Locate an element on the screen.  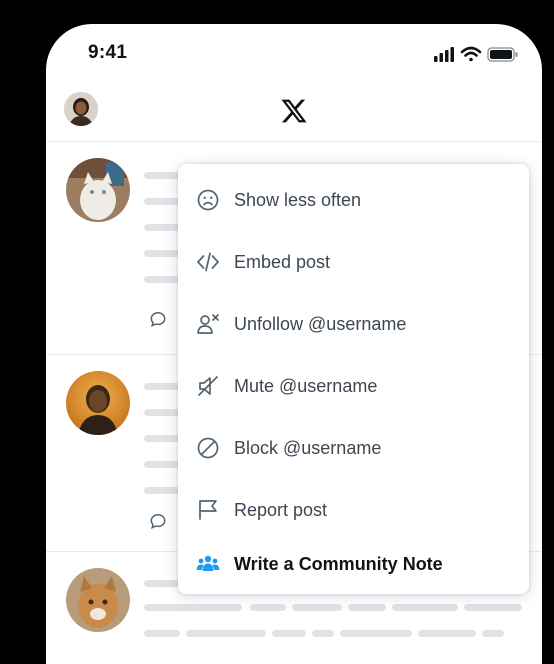
menu-item-label: Write a Community Note is located at coordinates (338, 563).